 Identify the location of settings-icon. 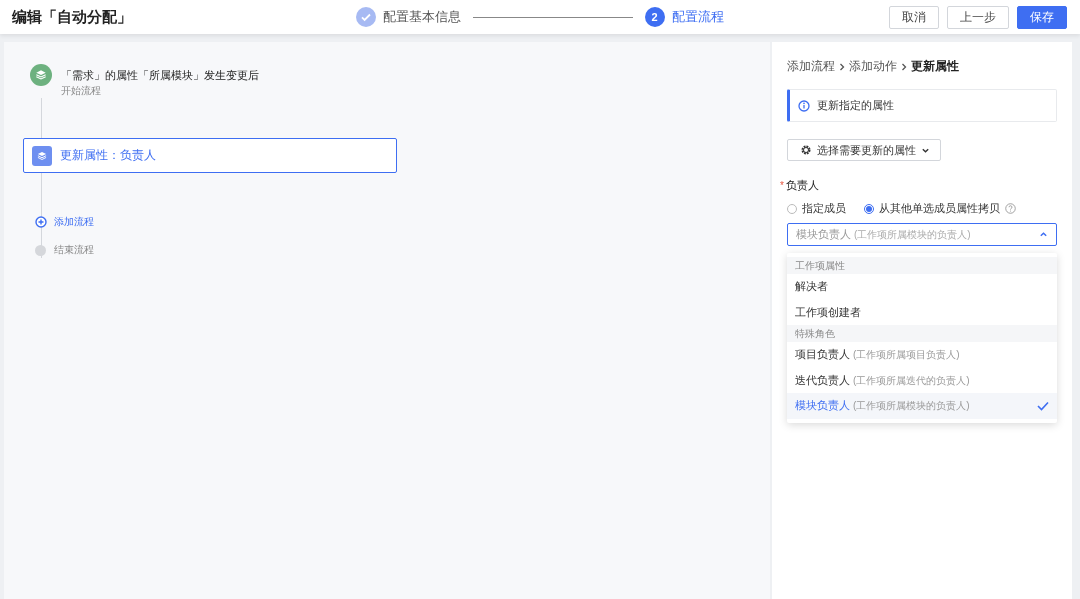
(806, 150).